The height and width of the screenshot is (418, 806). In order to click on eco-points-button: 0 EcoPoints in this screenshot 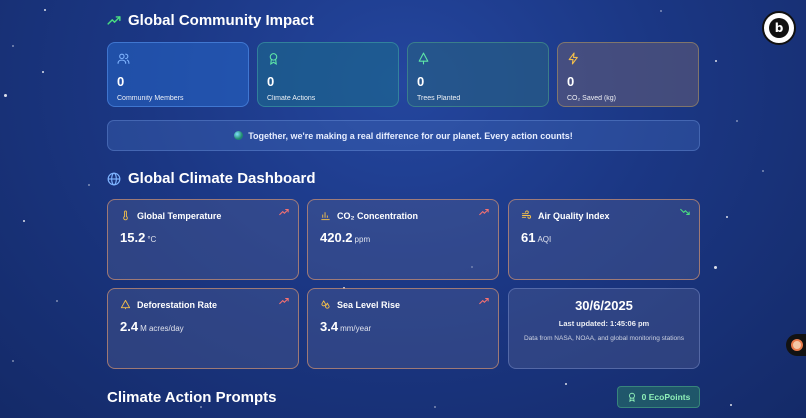, I will do `click(658, 397)`.